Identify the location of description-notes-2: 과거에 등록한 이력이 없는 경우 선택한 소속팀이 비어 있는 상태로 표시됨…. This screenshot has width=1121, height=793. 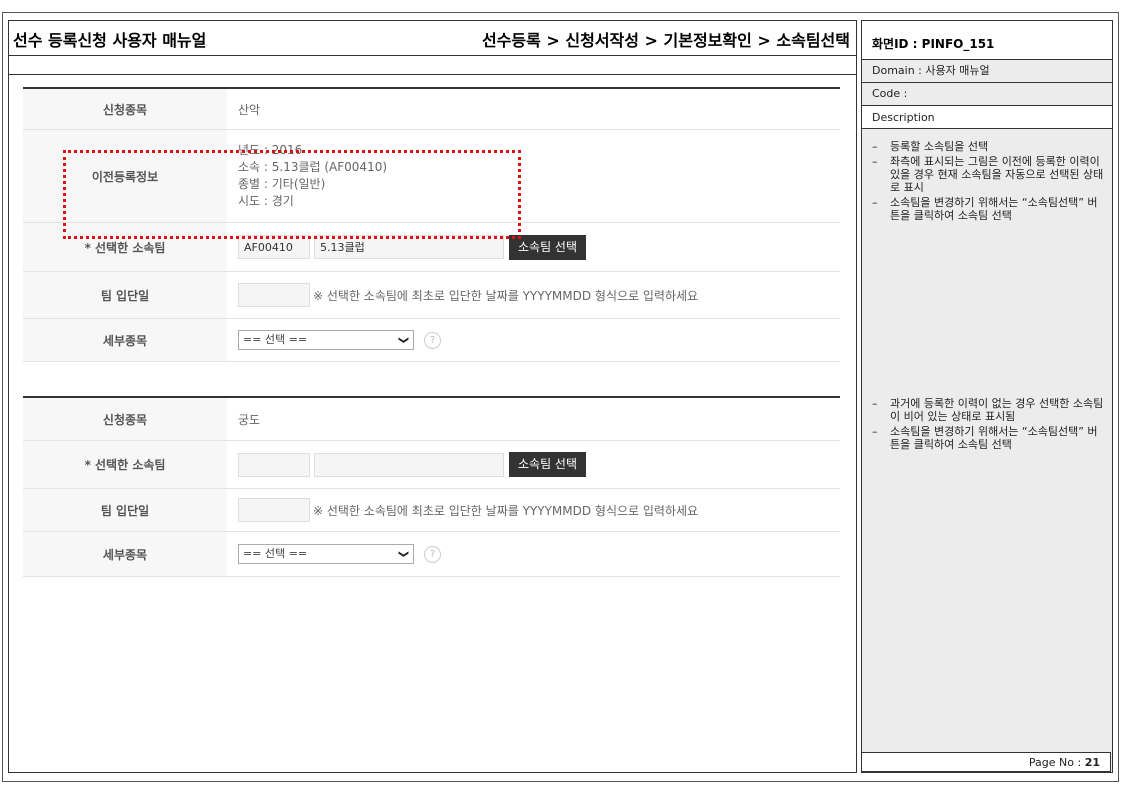
(988, 425).